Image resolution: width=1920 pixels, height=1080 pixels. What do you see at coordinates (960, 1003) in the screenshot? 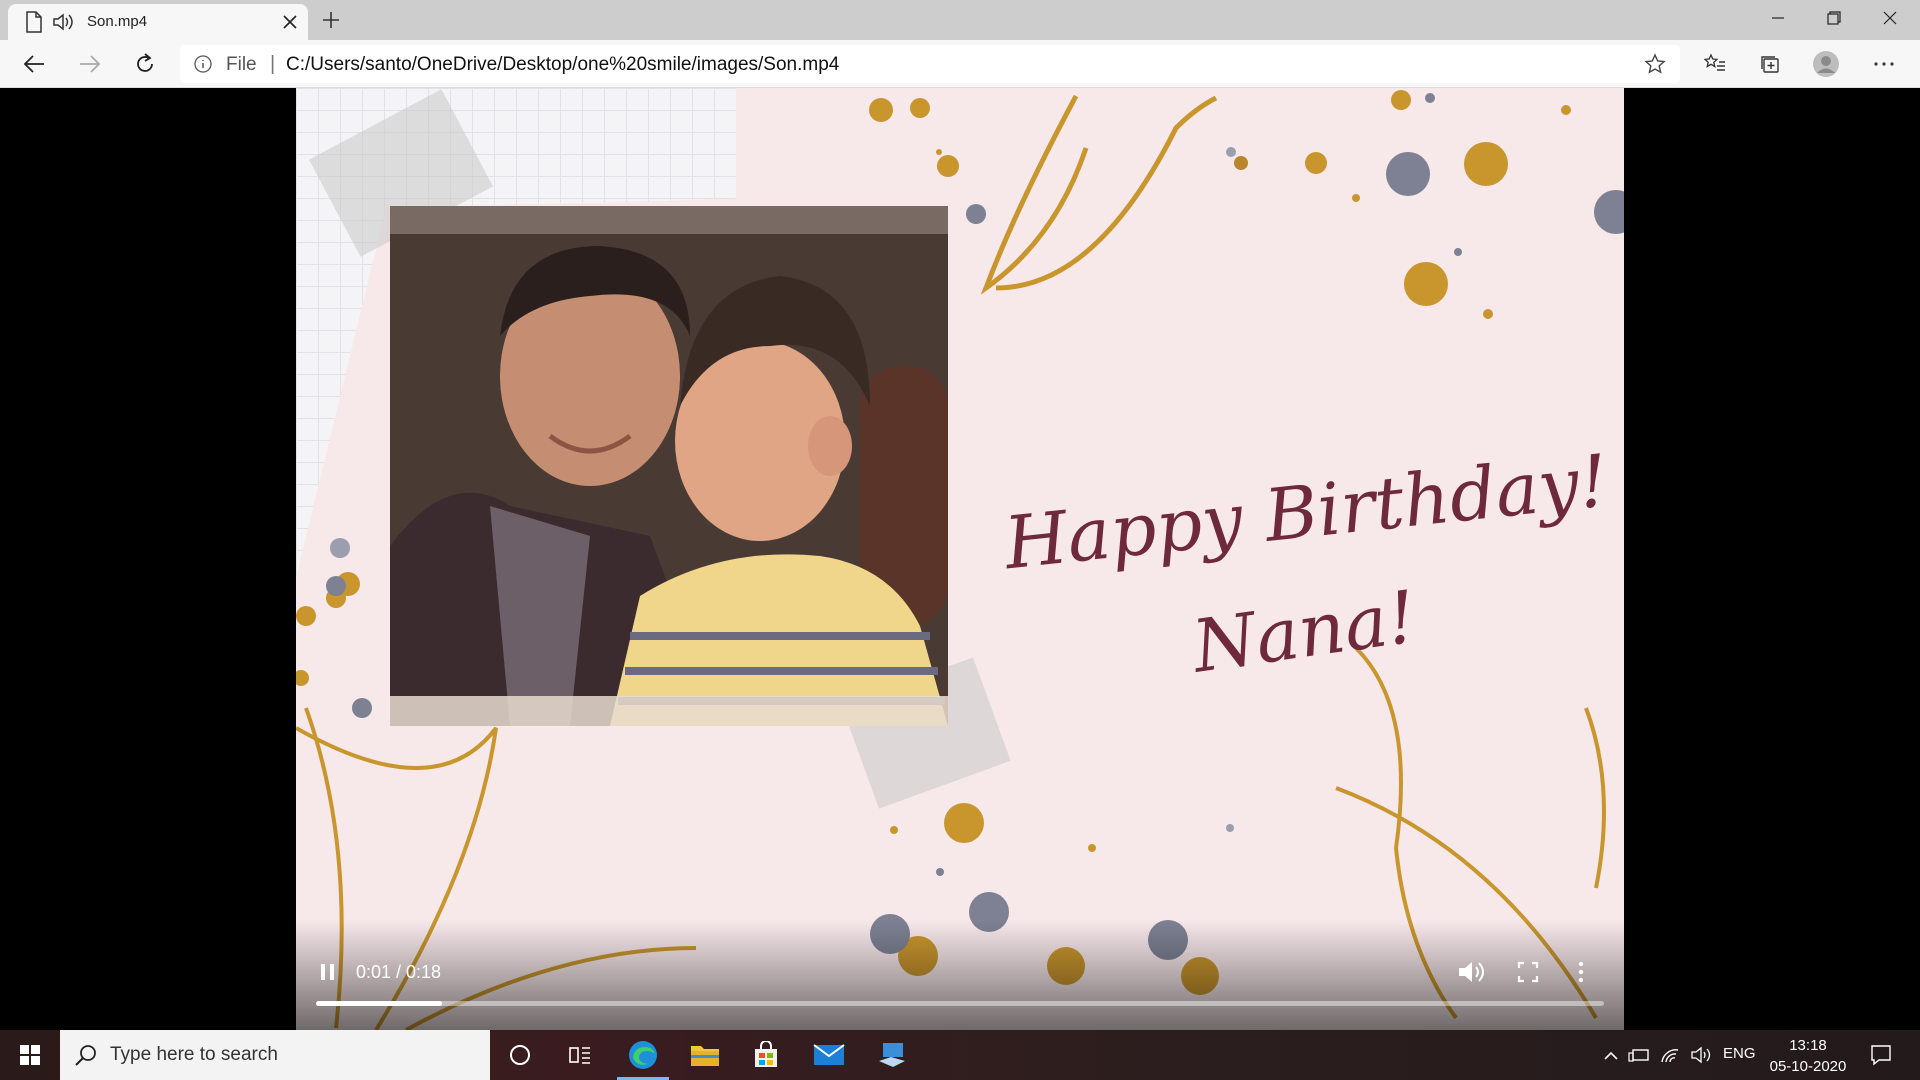
I see `progress-bar` at bounding box center [960, 1003].